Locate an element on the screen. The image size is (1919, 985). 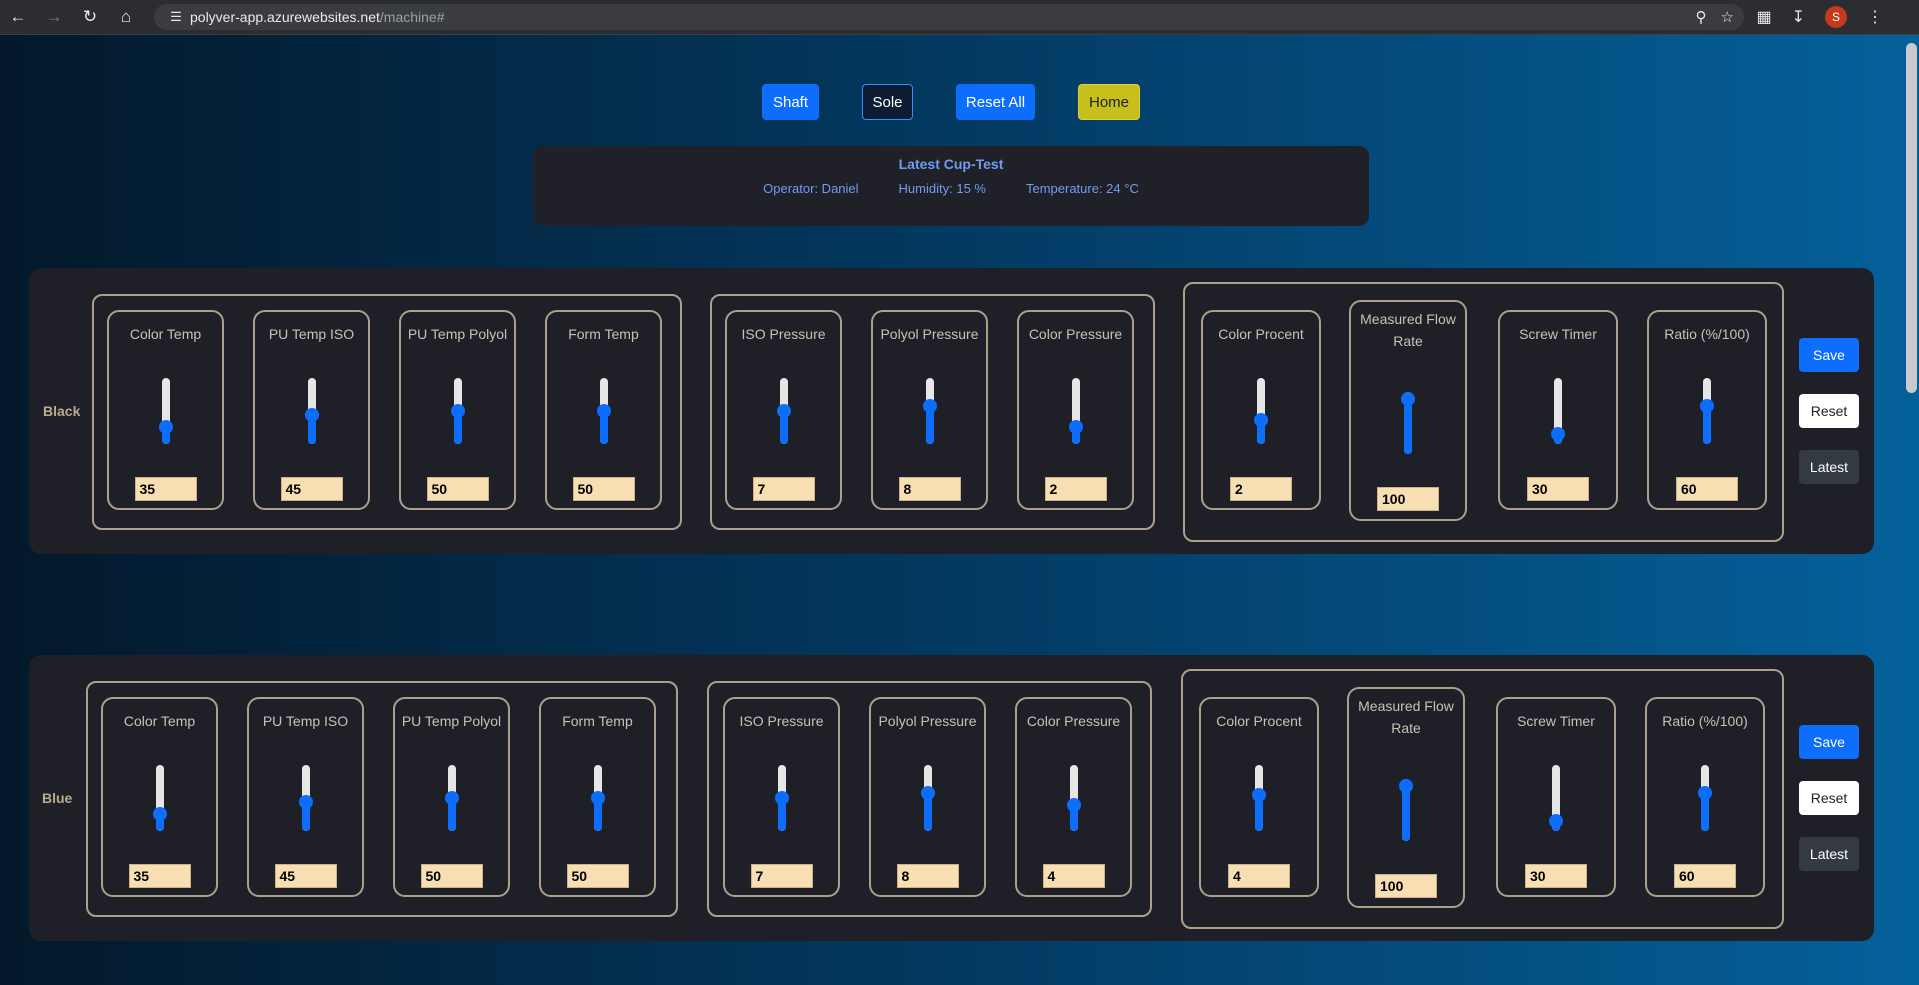
cup-test-operator: Operator: Daniel is located at coordinates (811, 188).